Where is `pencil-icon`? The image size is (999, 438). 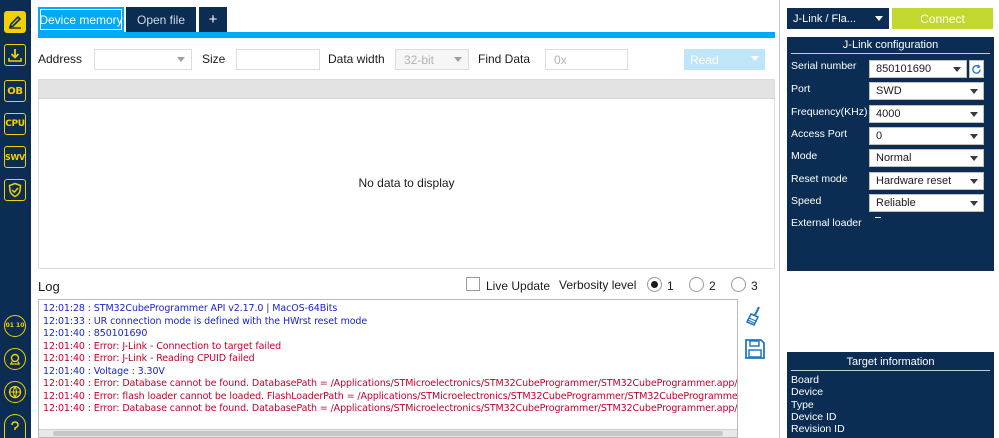 pencil-icon is located at coordinates (15, 22).